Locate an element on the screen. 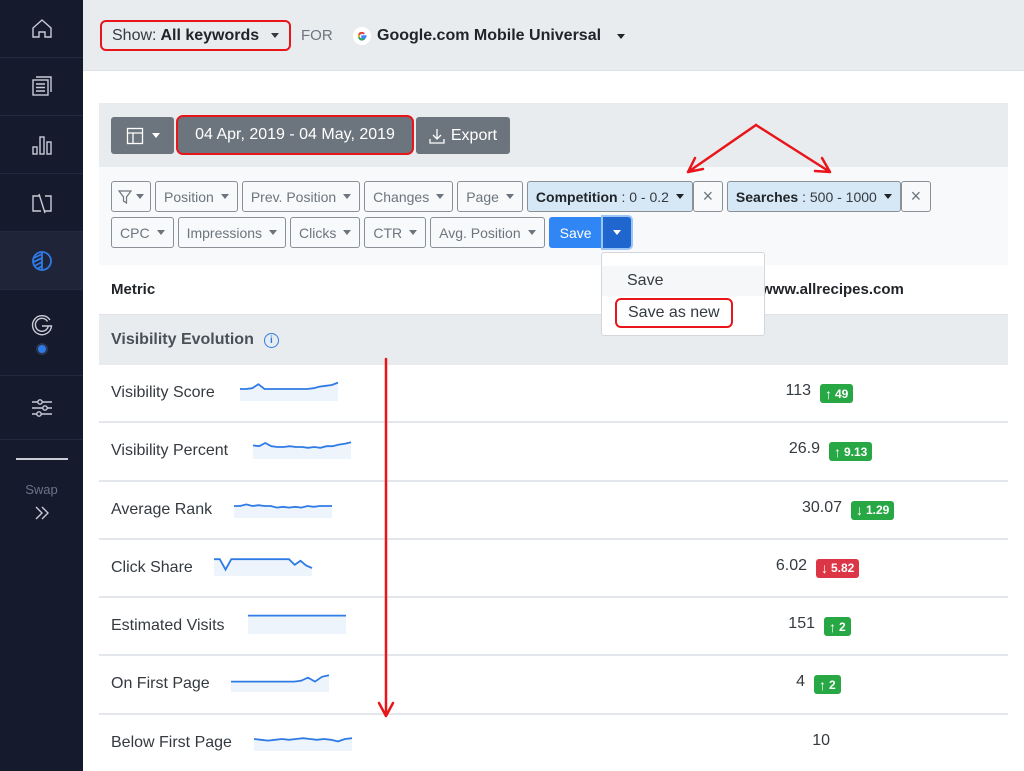 The height and width of the screenshot is (771, 1024). menu-item-save-as-new: Save as new is located at coordinates (674, 313).